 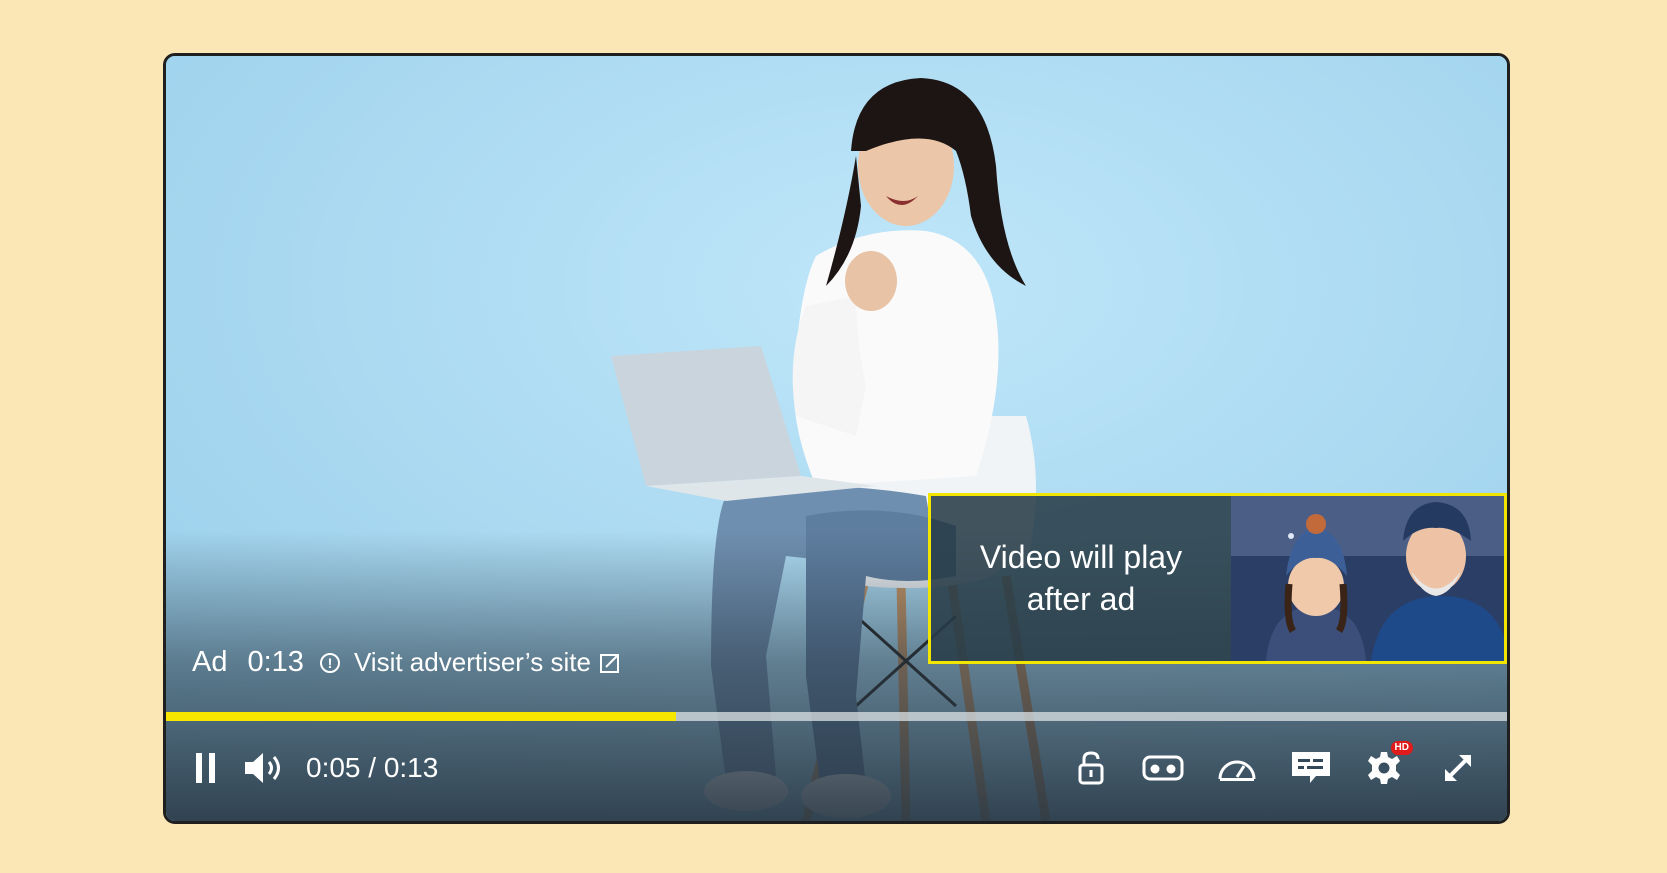 I want to click on ad-remaining-time: 0:13, so click(x=275, y=662).